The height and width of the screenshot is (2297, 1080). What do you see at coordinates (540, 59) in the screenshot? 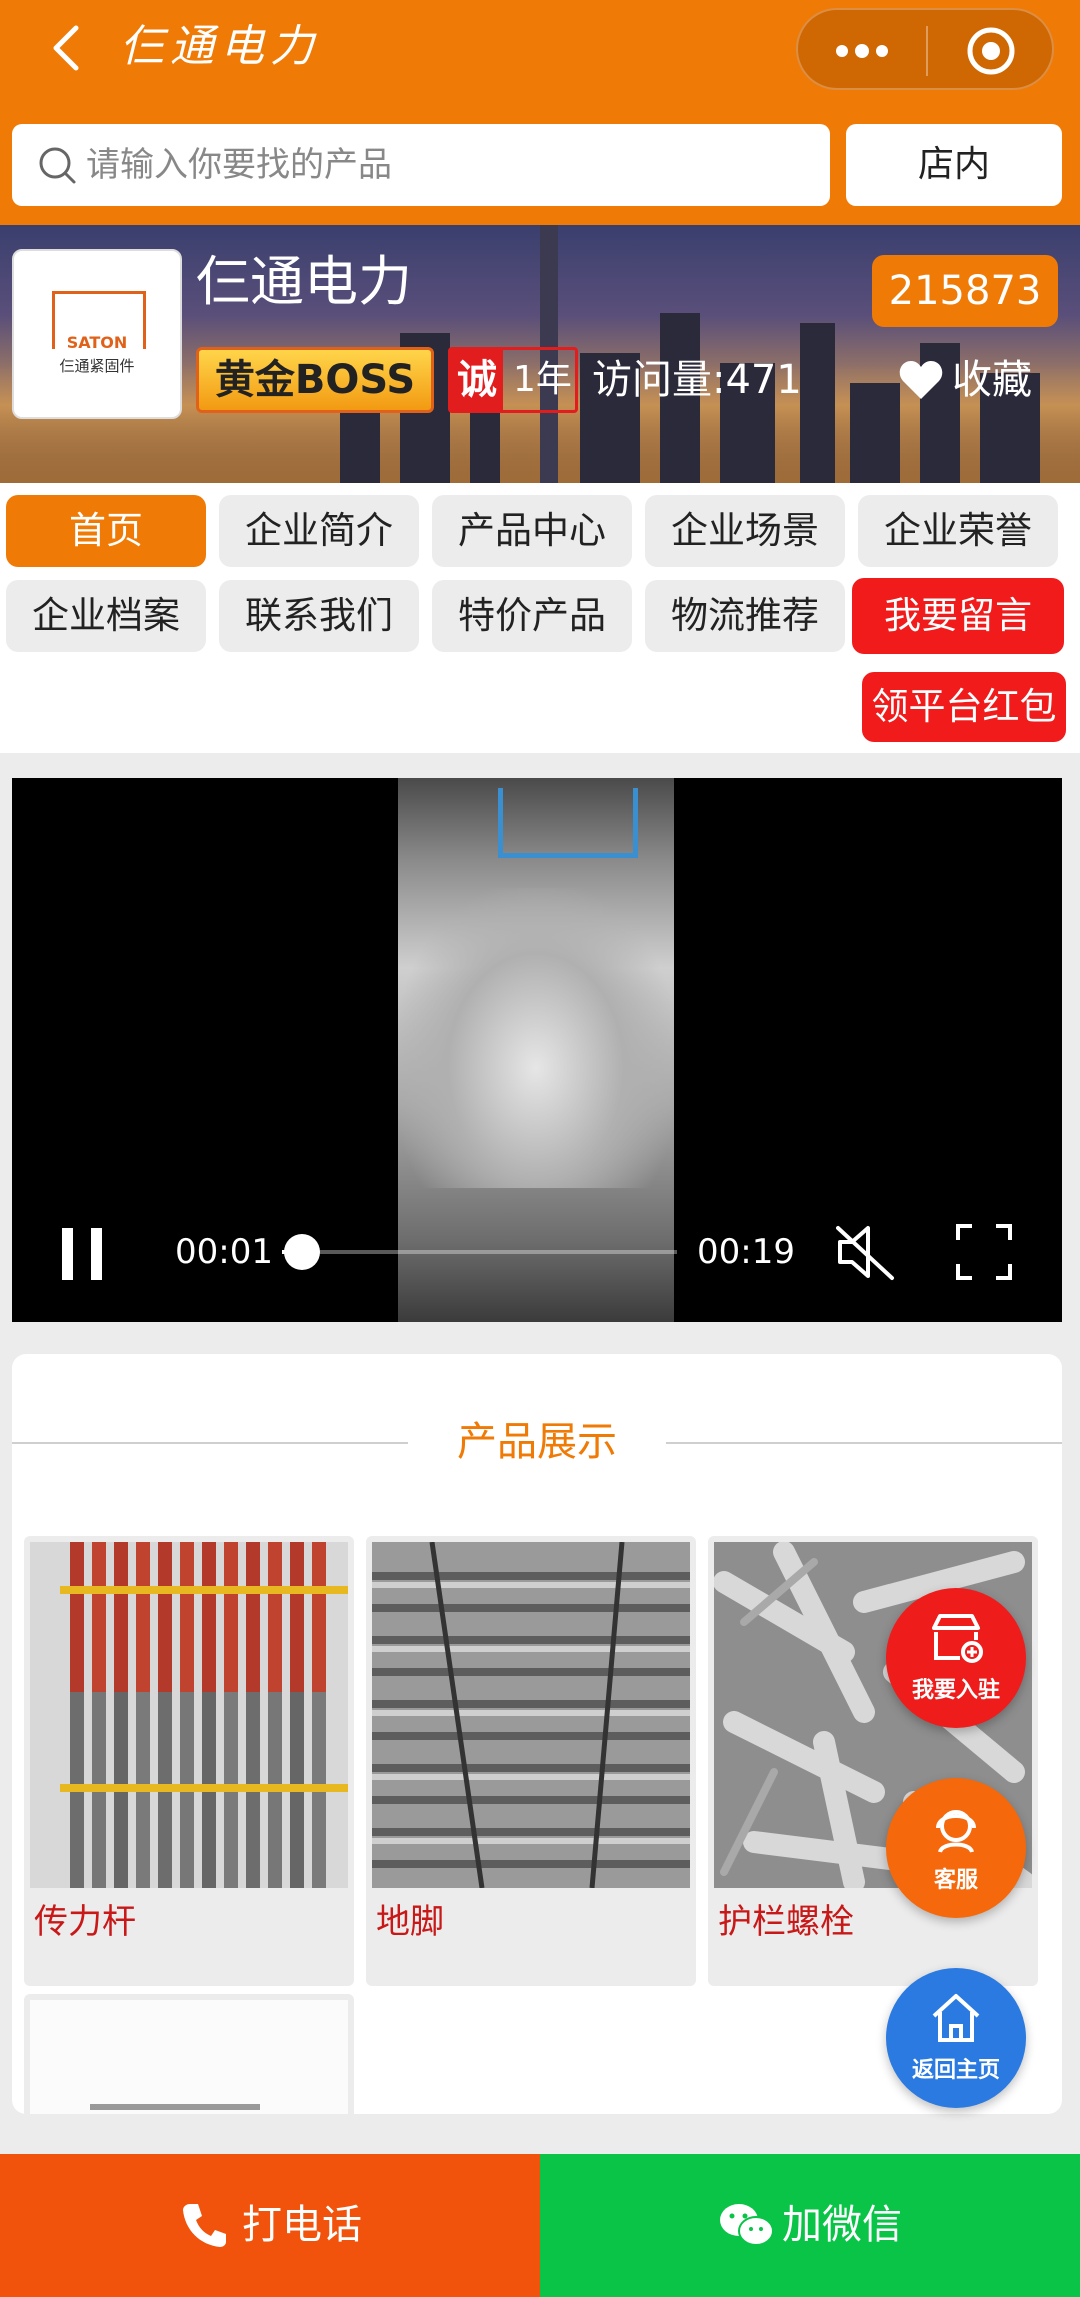
I see `navigation-bar: 仨通电力` at bounding box center [540, 59].